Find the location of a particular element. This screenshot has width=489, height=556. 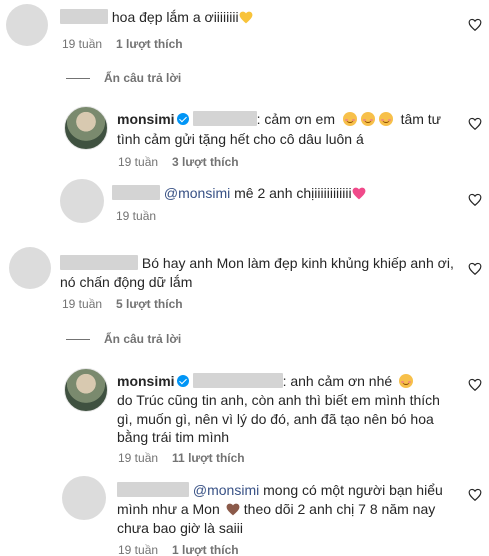

comment-text: @monsimi mong có một người bạn hiểu is located at coordinates (280, 490).